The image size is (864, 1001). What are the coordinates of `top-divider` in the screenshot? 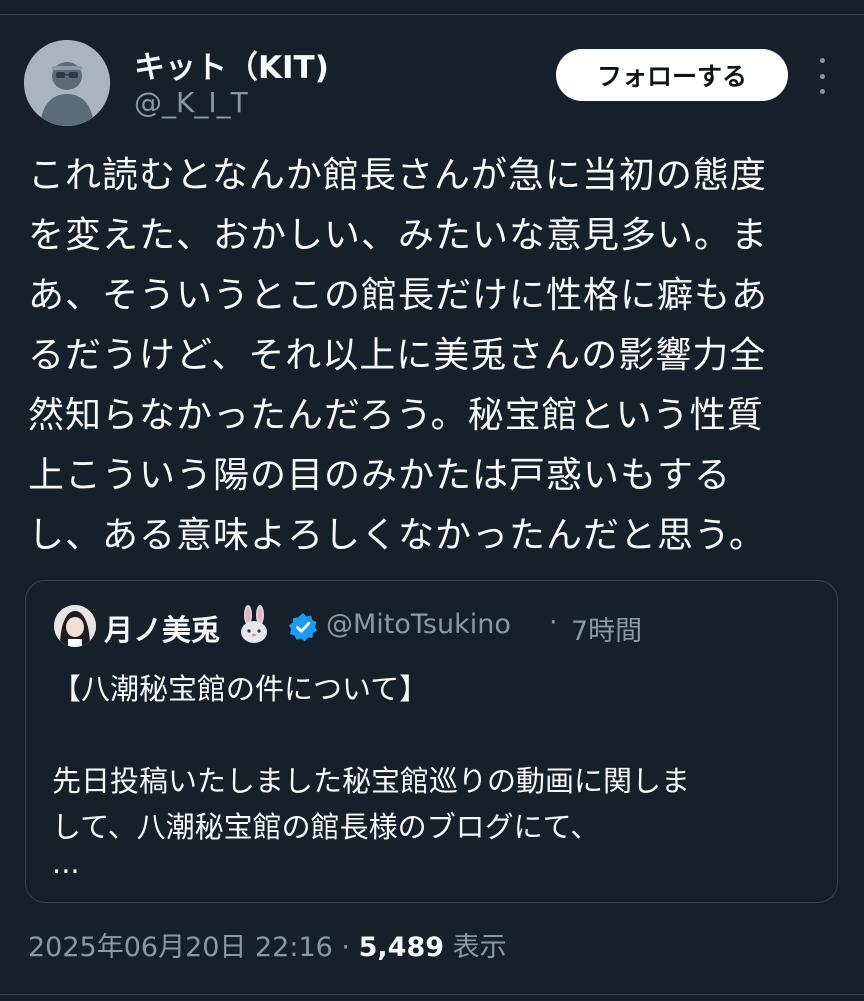 It's located at (432, 14).